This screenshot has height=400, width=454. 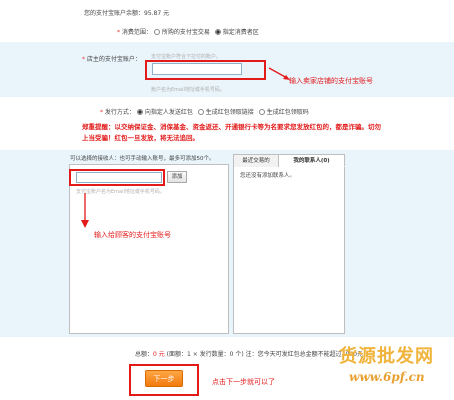 I want to click on recipient-annotation: 输入给顾客的支付宝账号, so click(x=132, y=235).